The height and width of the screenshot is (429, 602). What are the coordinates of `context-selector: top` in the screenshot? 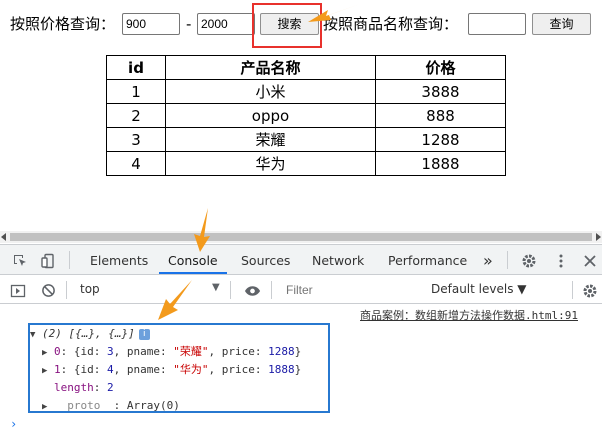 It's located at (90, 289).